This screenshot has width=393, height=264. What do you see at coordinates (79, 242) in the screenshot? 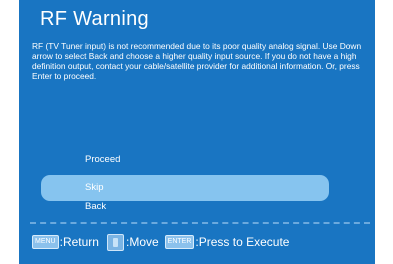
I see `return-hint: :Return` at bounding box center [79, 242].